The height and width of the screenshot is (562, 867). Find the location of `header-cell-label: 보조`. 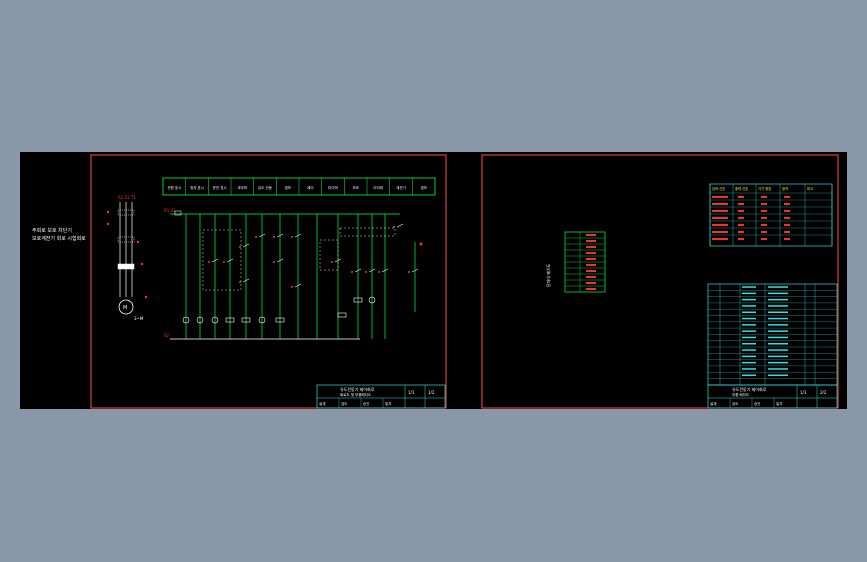

header-cell-label: 보조 is located at coordinates (355, 188).